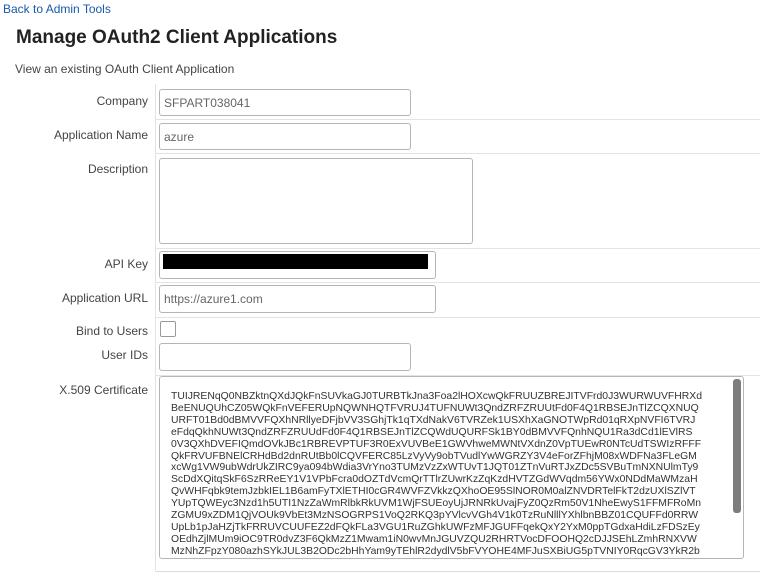 The image size is (760, 574). Describe the element at coordinates (100, 135) in the screenshot. I see `application-name-label: Application Name` at that location.